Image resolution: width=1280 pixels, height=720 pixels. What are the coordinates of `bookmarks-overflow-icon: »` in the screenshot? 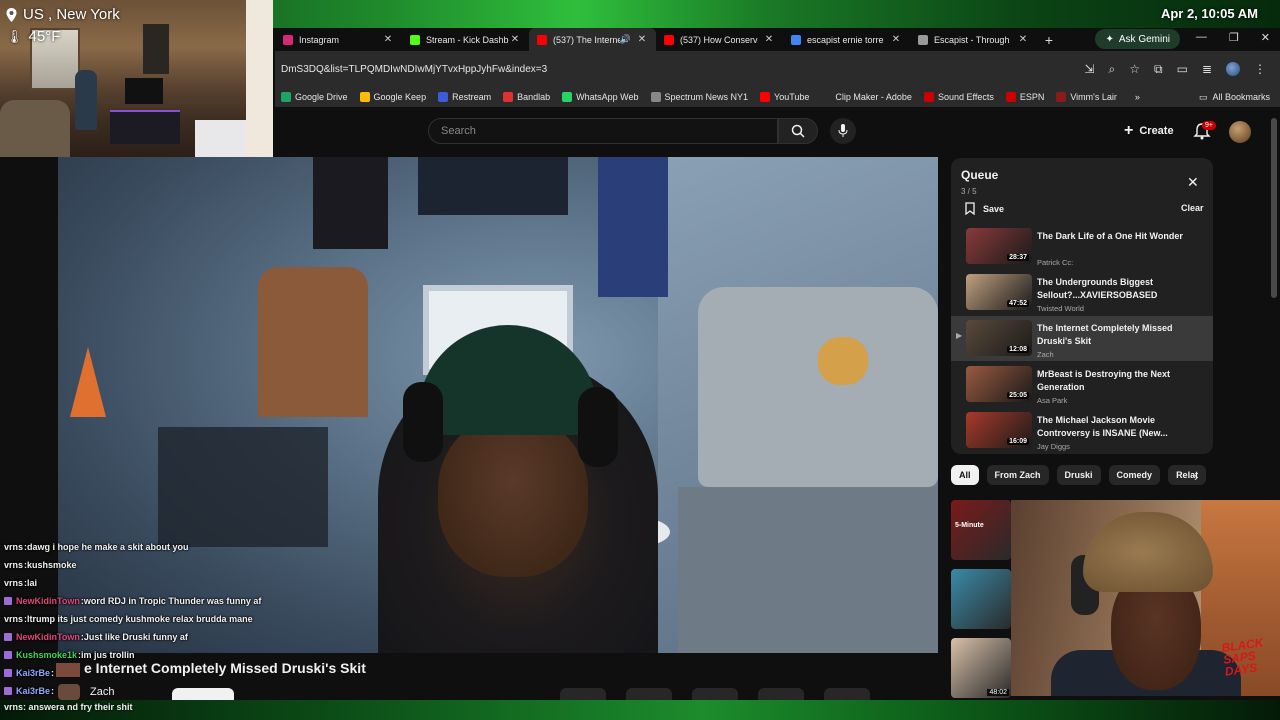 It's located at (1137, 97).